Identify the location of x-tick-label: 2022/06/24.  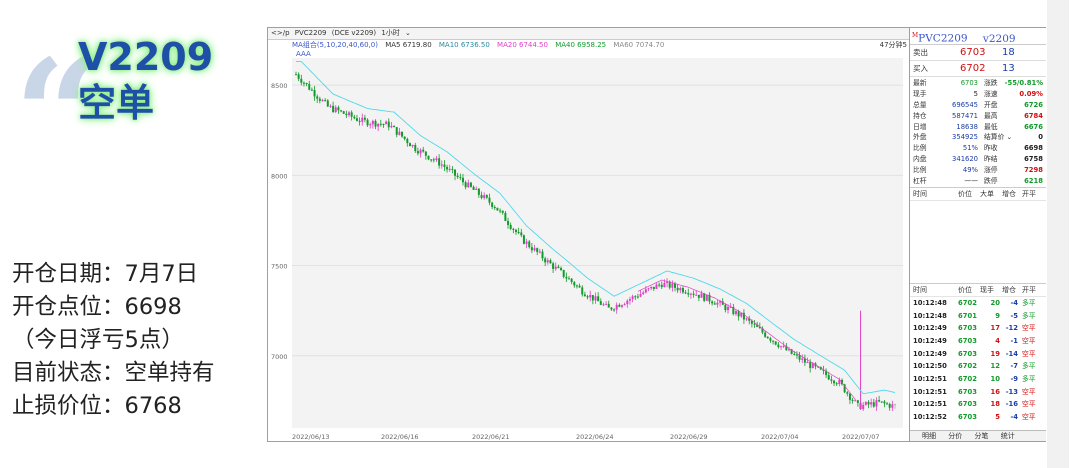
(594, 437).